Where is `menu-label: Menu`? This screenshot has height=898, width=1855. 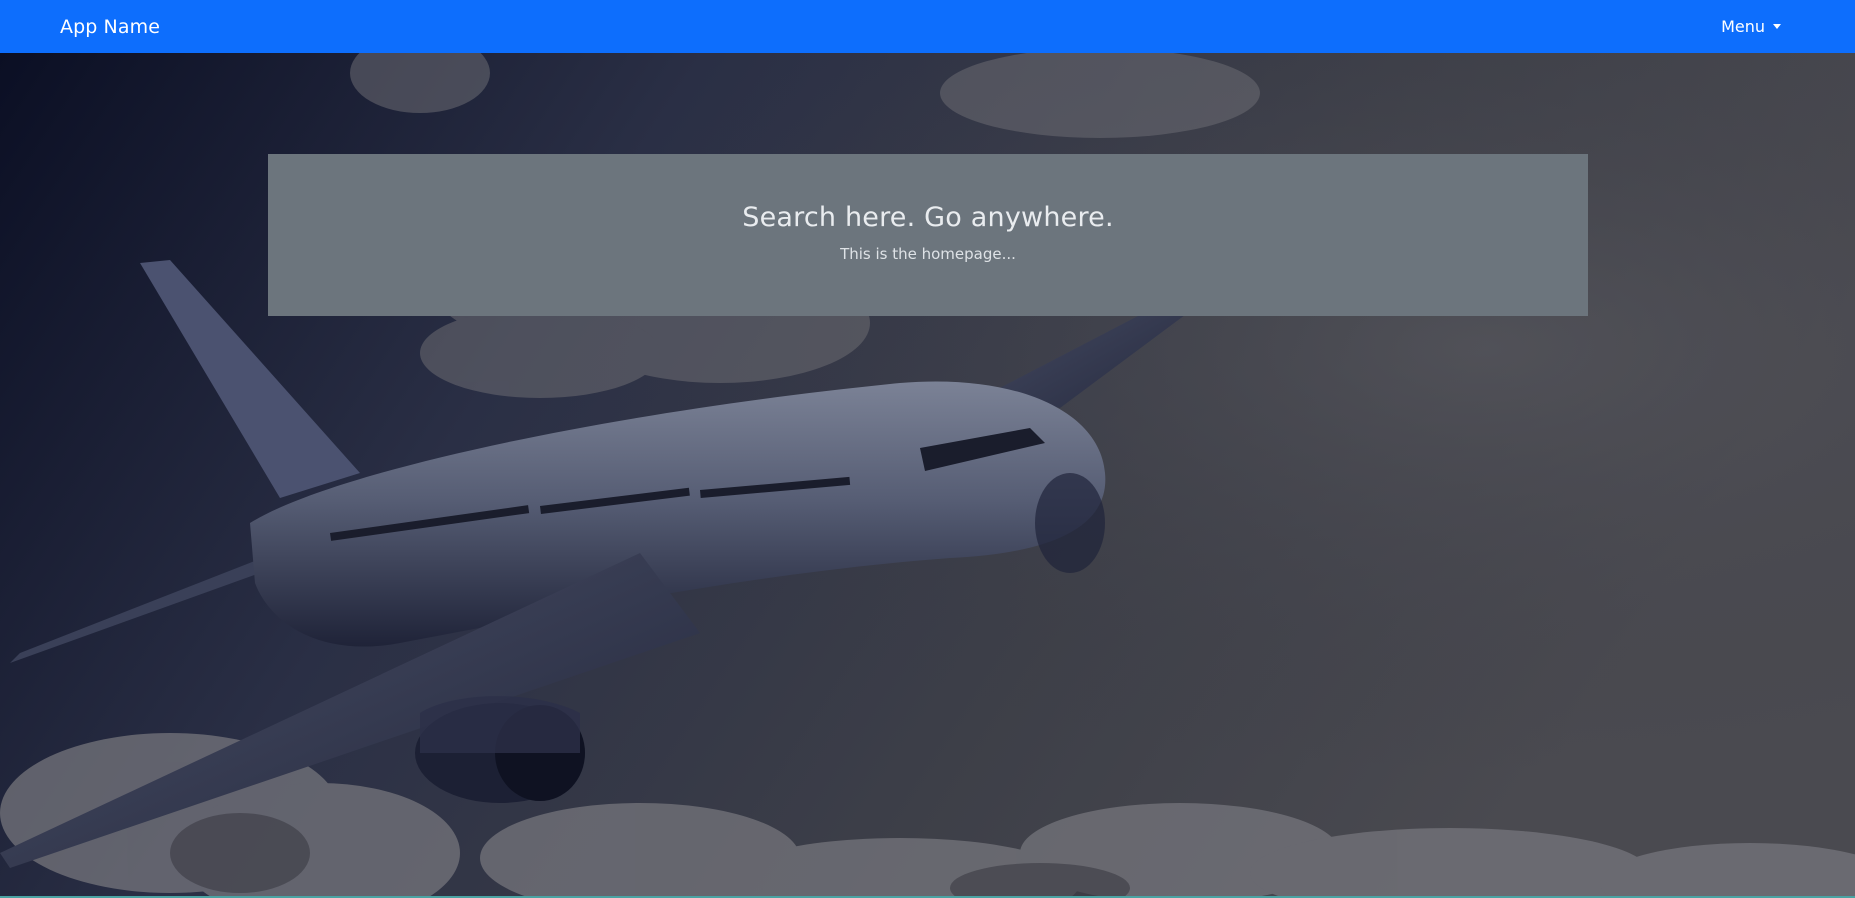 menu-label: Menu is located at coordinates (1743, 26).